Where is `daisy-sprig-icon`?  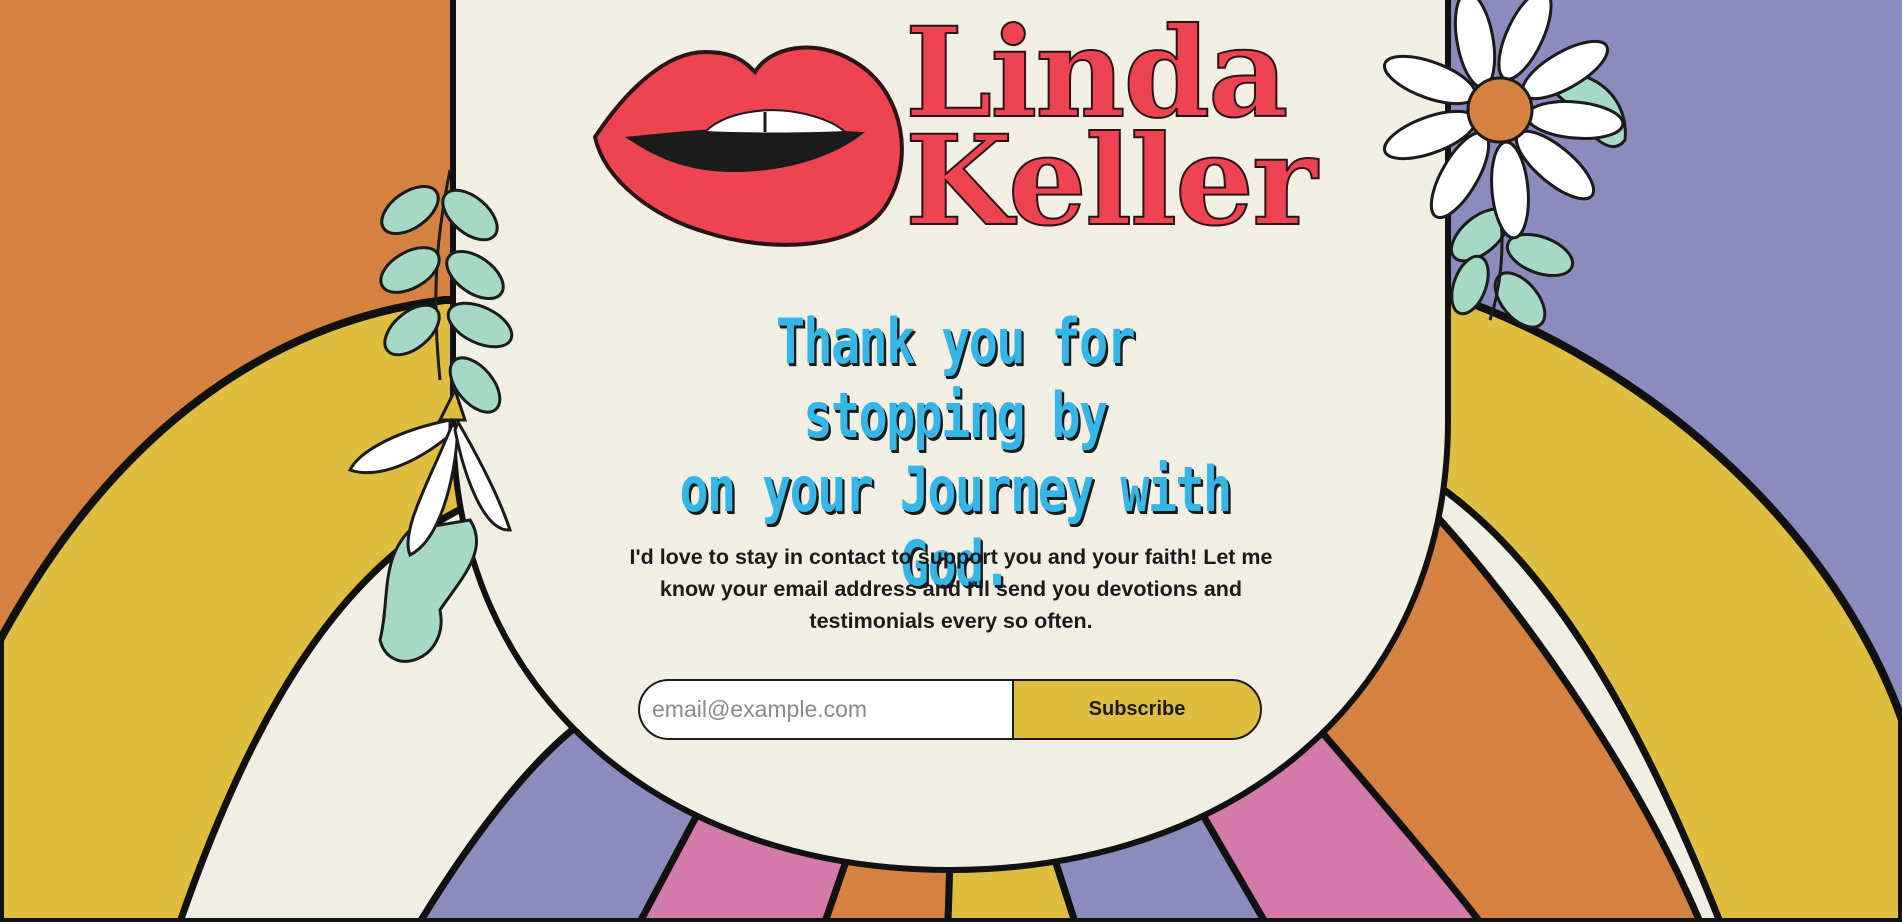 daisy-sprig-icon is located at coordinates (430, 416).